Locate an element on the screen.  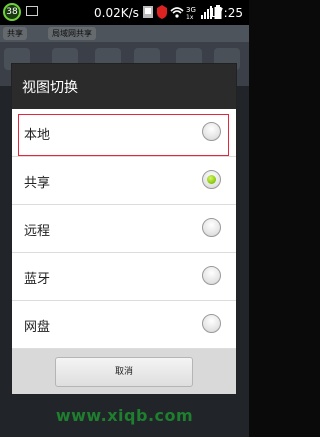
option-local: 本地 is located at coordinates (124, 133).